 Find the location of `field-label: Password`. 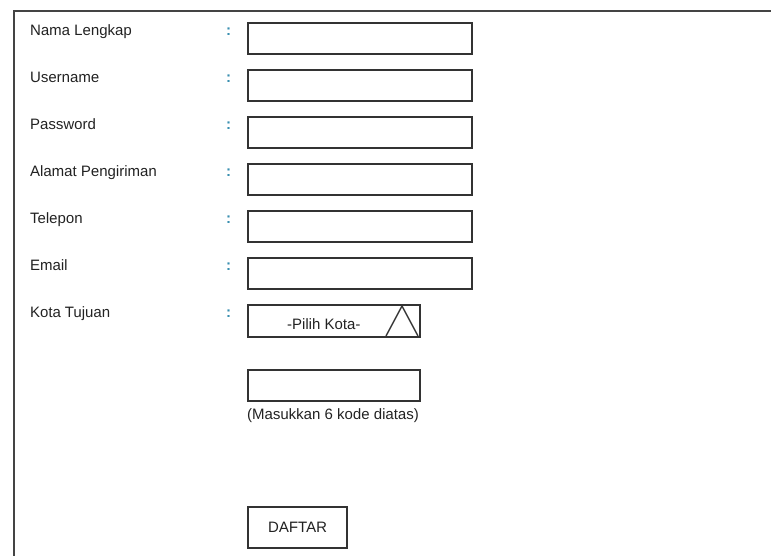

field-label: Password is located at coordinates (63, 124).